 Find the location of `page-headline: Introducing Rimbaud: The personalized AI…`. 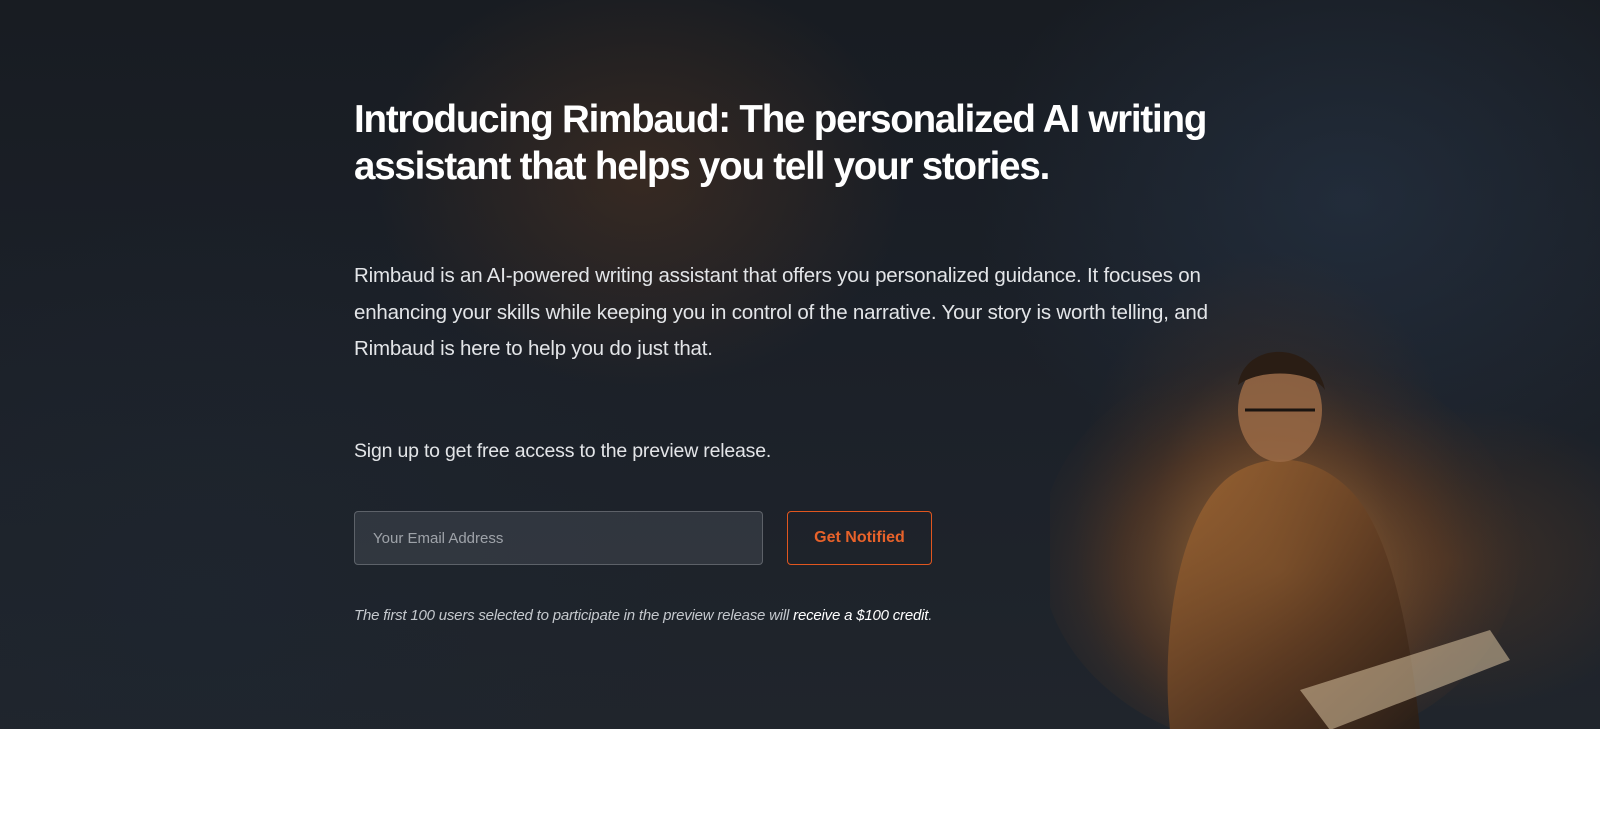

page-headline: Introducing Rimbaud: The personalized AI… is located at coordinates (780, 143).